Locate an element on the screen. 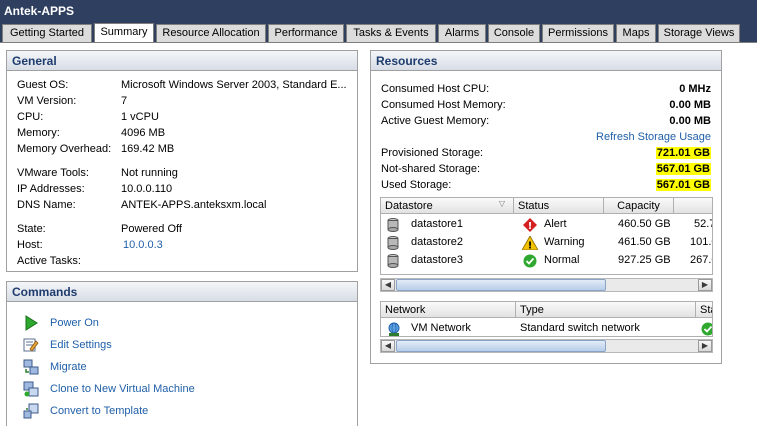 This screenshot has height=426, width=757. column-header-free is located at coordinates (693, 206).